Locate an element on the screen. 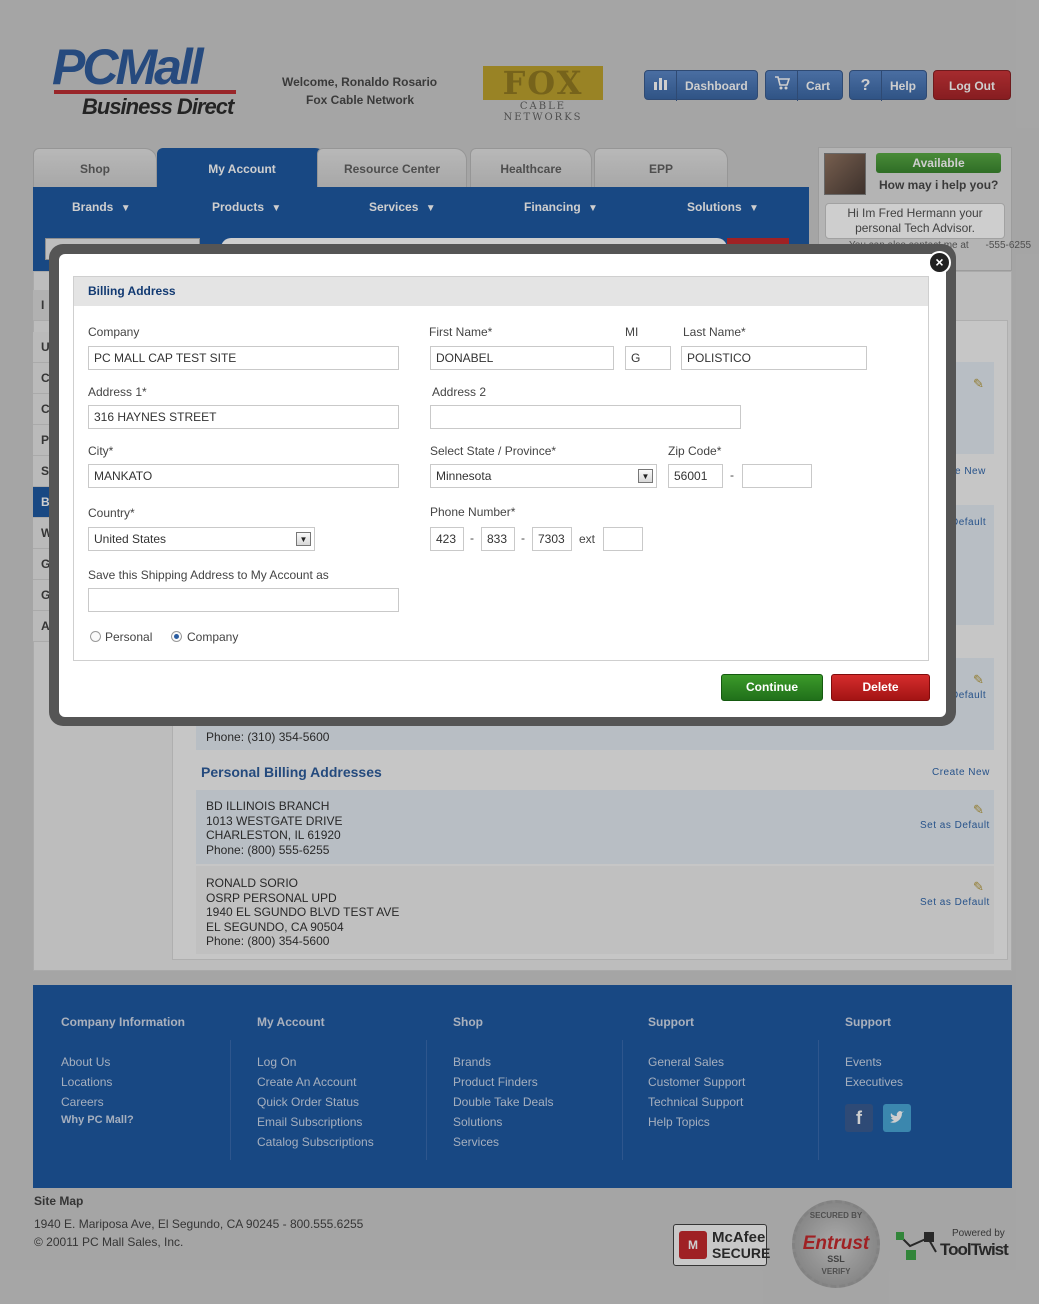 Image resolution: width=1039 pixels, height=1304 pixels. company-radio is located at coordinates (176, 636).